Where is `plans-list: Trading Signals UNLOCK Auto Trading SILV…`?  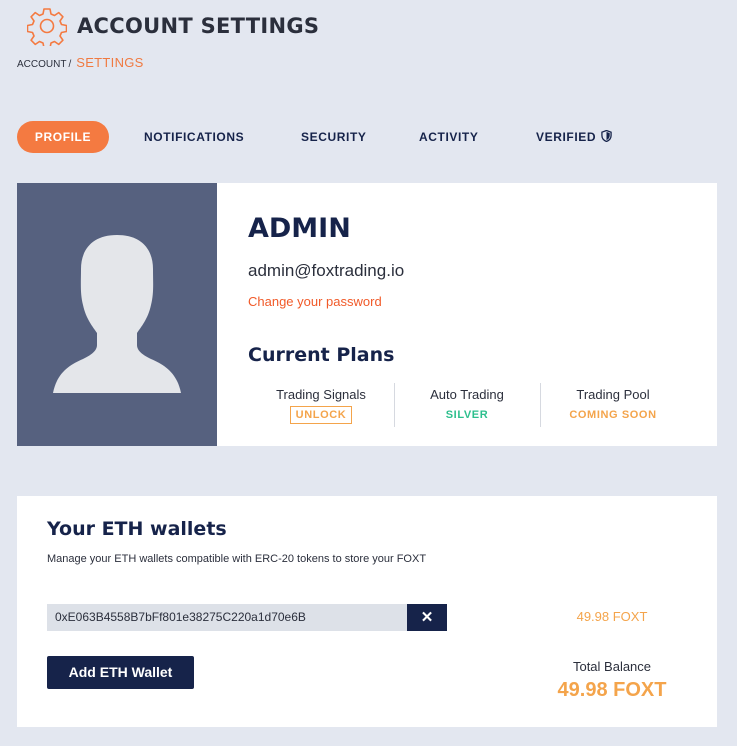
plans-list: Trading Signals UNLOCK Auto Trading SILV… is located at coordinates (468, 407).